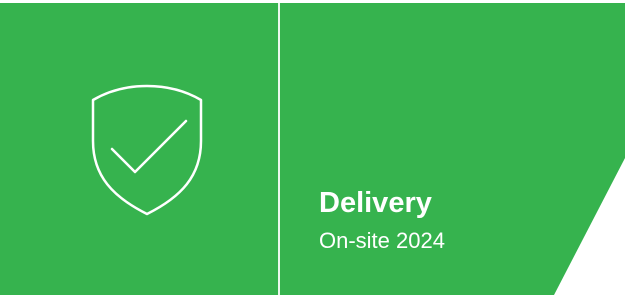 The width and height of the screenshot is (625, 295). What do you see at coordinates (382, 220) in the screenshot?
I see `delivery-text: Delivery On-site 2024` at bounding box center [382, 220].